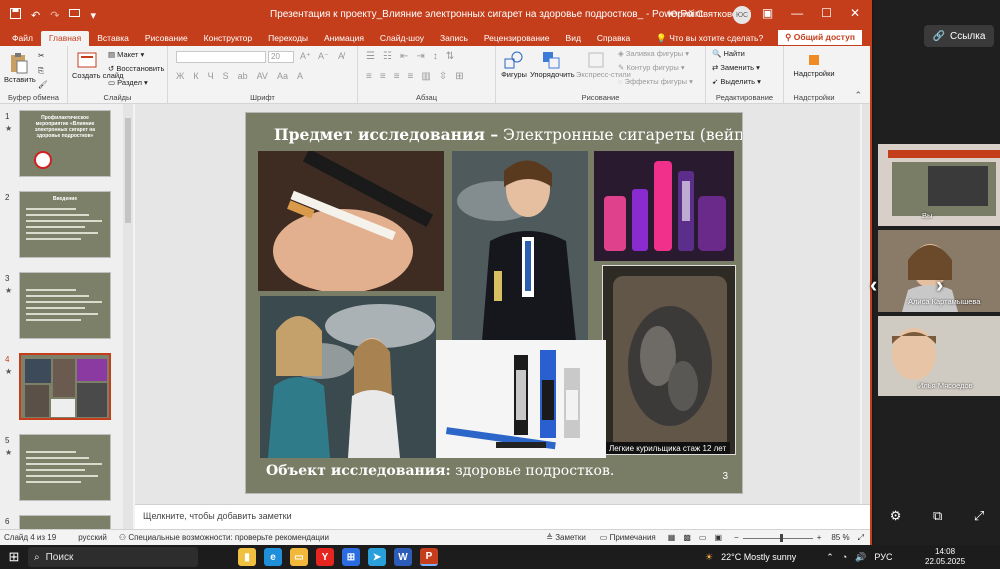 This screenshot has width=1000, height=569. What do you see at coordinates (221, 57) in the screenshot?
I see `font-name-field` at bounding box center [221, 57].